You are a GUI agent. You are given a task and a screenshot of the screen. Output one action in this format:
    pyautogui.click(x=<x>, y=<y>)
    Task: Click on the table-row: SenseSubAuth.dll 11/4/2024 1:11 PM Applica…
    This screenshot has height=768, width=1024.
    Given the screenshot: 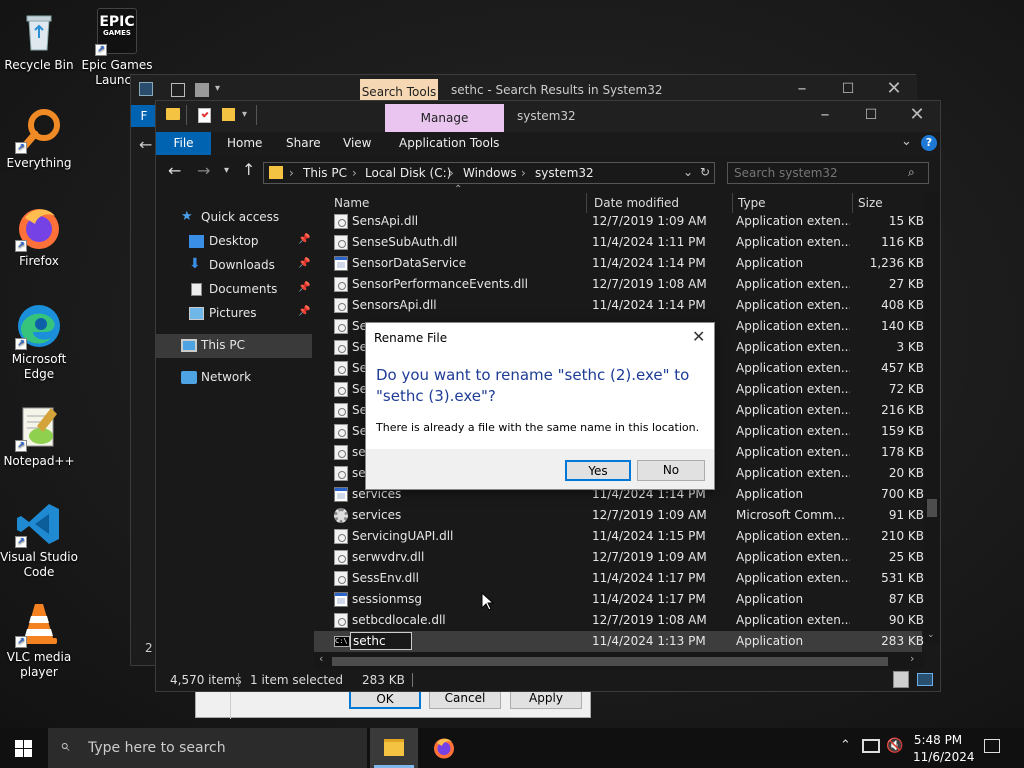 What is the action you would take?
    pyautogui.click(x=619, y=242)
    